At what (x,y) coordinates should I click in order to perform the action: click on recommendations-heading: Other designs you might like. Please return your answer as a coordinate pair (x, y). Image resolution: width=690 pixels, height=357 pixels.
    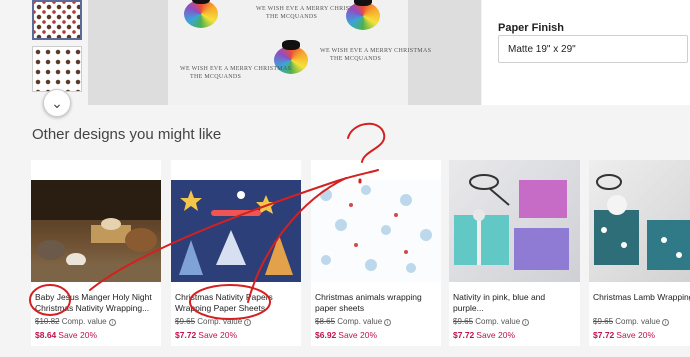
    Looking at the image, I should click on (127, 134).